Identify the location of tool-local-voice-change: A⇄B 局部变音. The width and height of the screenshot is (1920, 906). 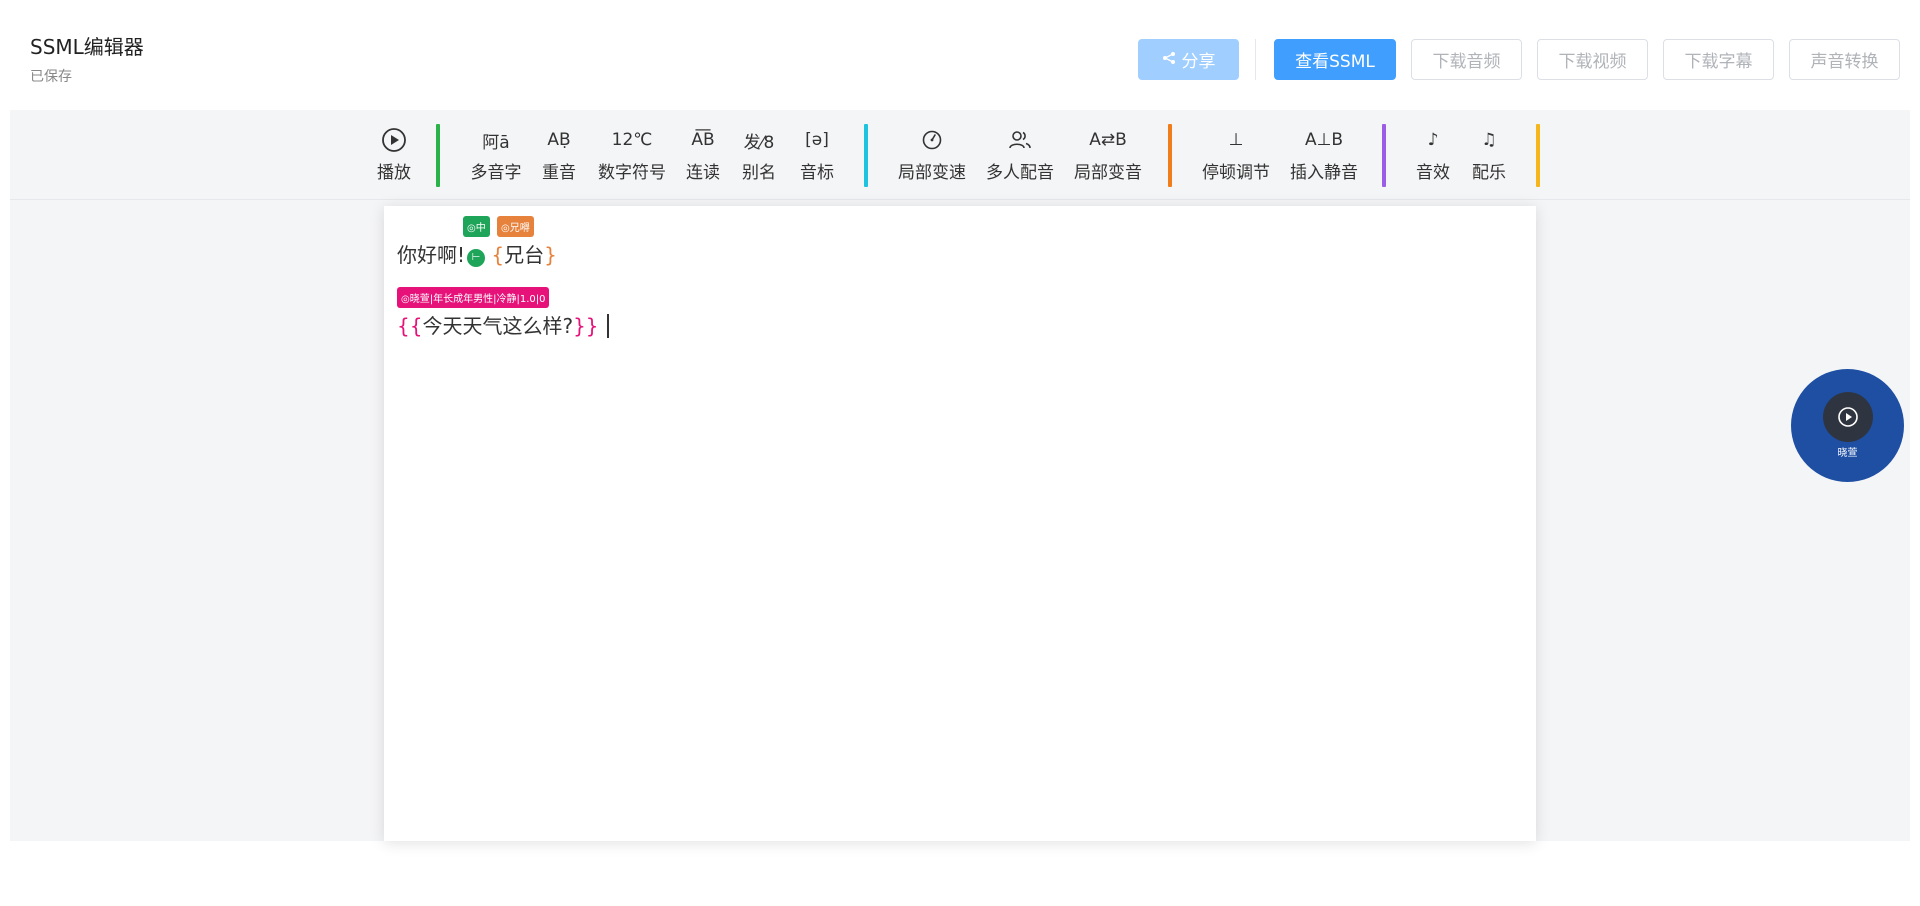
(1108, 154).